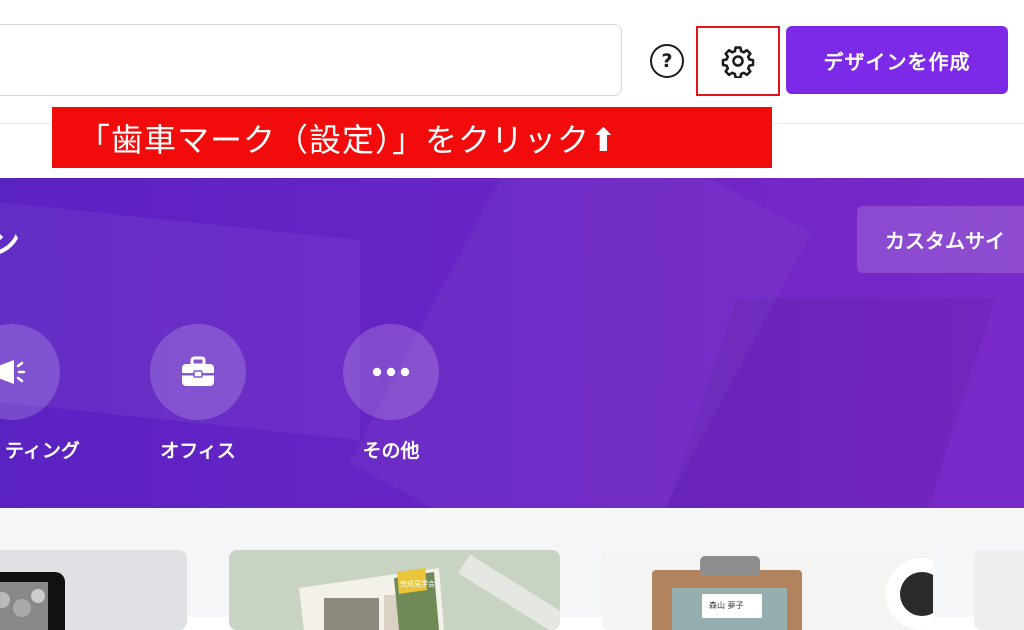  I want to click on template-thumbnail: 森山 夢子, so click(767, 590).